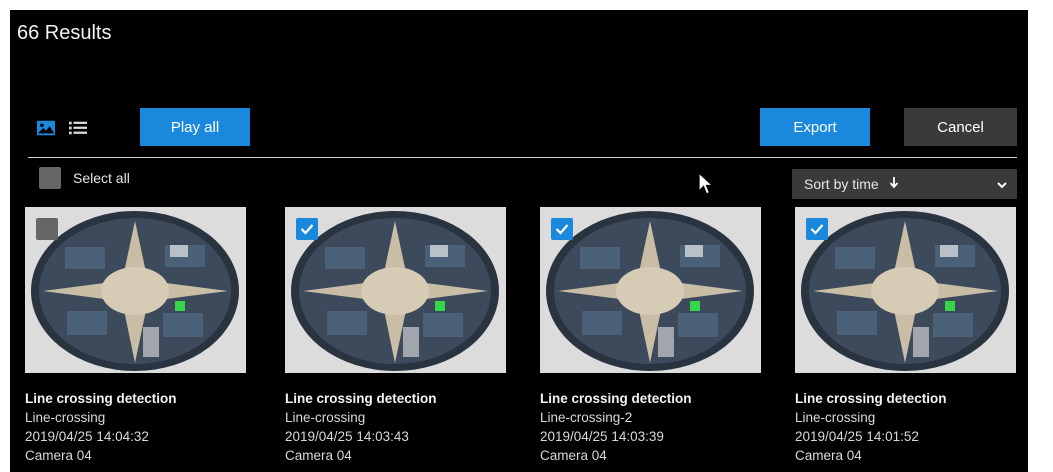 The height and width of the screenshot is (472, 1053). Describe the element at coordinates (904, 184) in the screenshot. I see `sort-dropdown: Sort by time` at that location.